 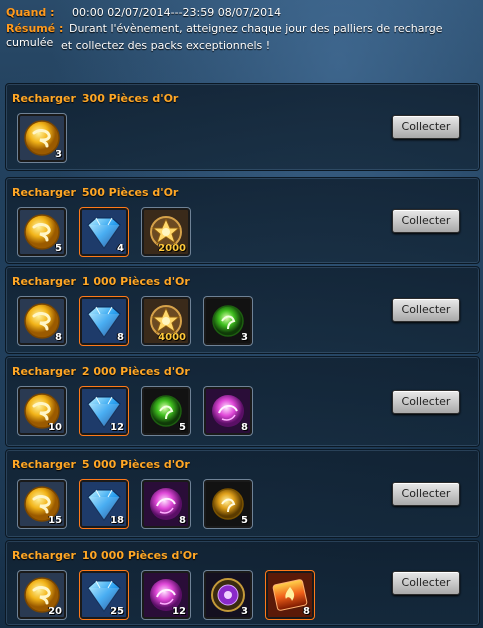 I want to click on tier-amount: 2 000 Pièces d'Or, so click(x=135, y=371).